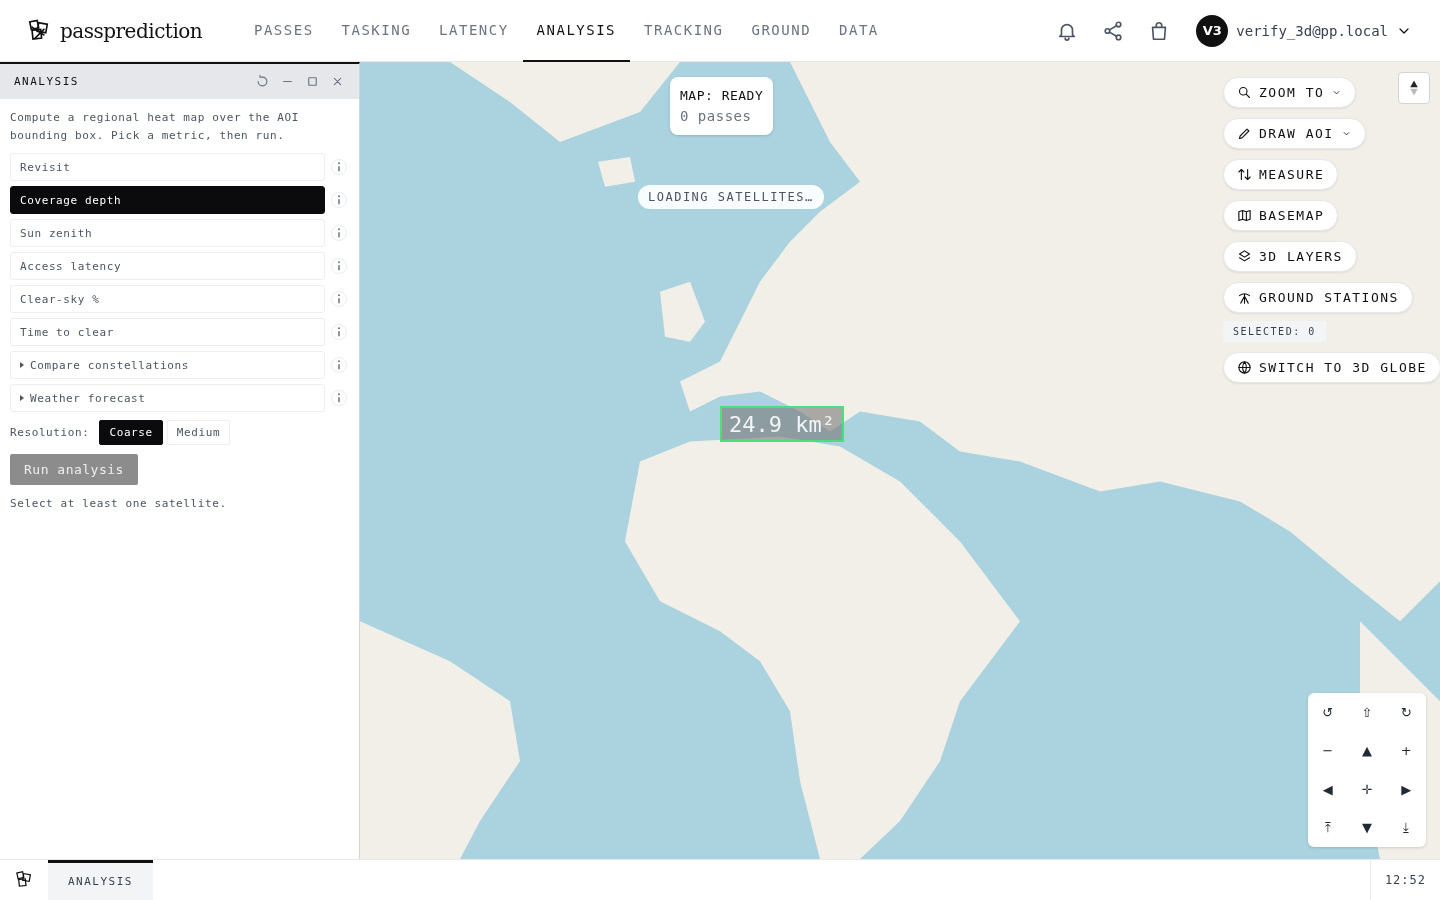  Describe the element at coordinates (88, 398) in the screenshot. I see `expander-label: Weather forecast` at that location.